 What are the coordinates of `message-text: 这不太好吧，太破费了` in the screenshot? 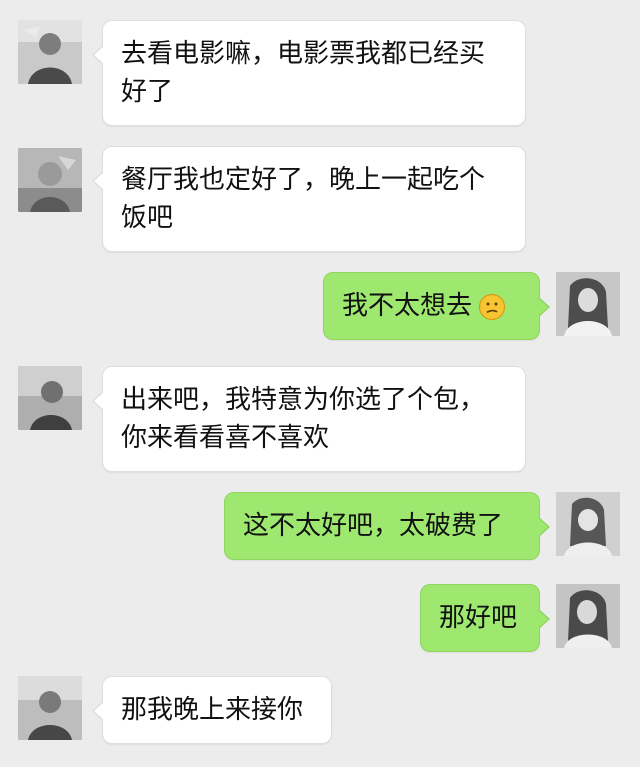 It's located at (373, 526).